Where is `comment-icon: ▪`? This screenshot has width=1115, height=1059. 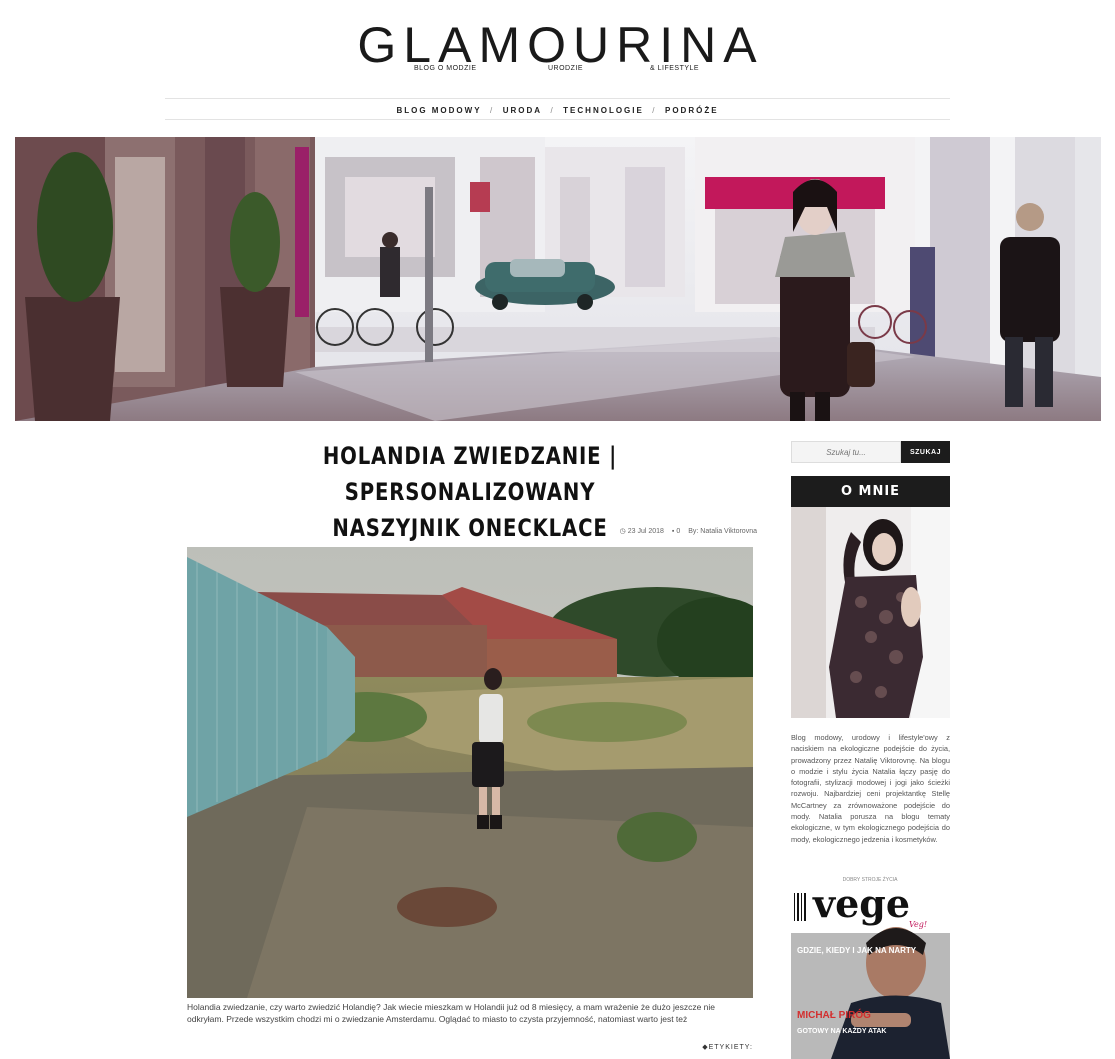 comment-icon: ▪ is located at coordinates (673, 531).